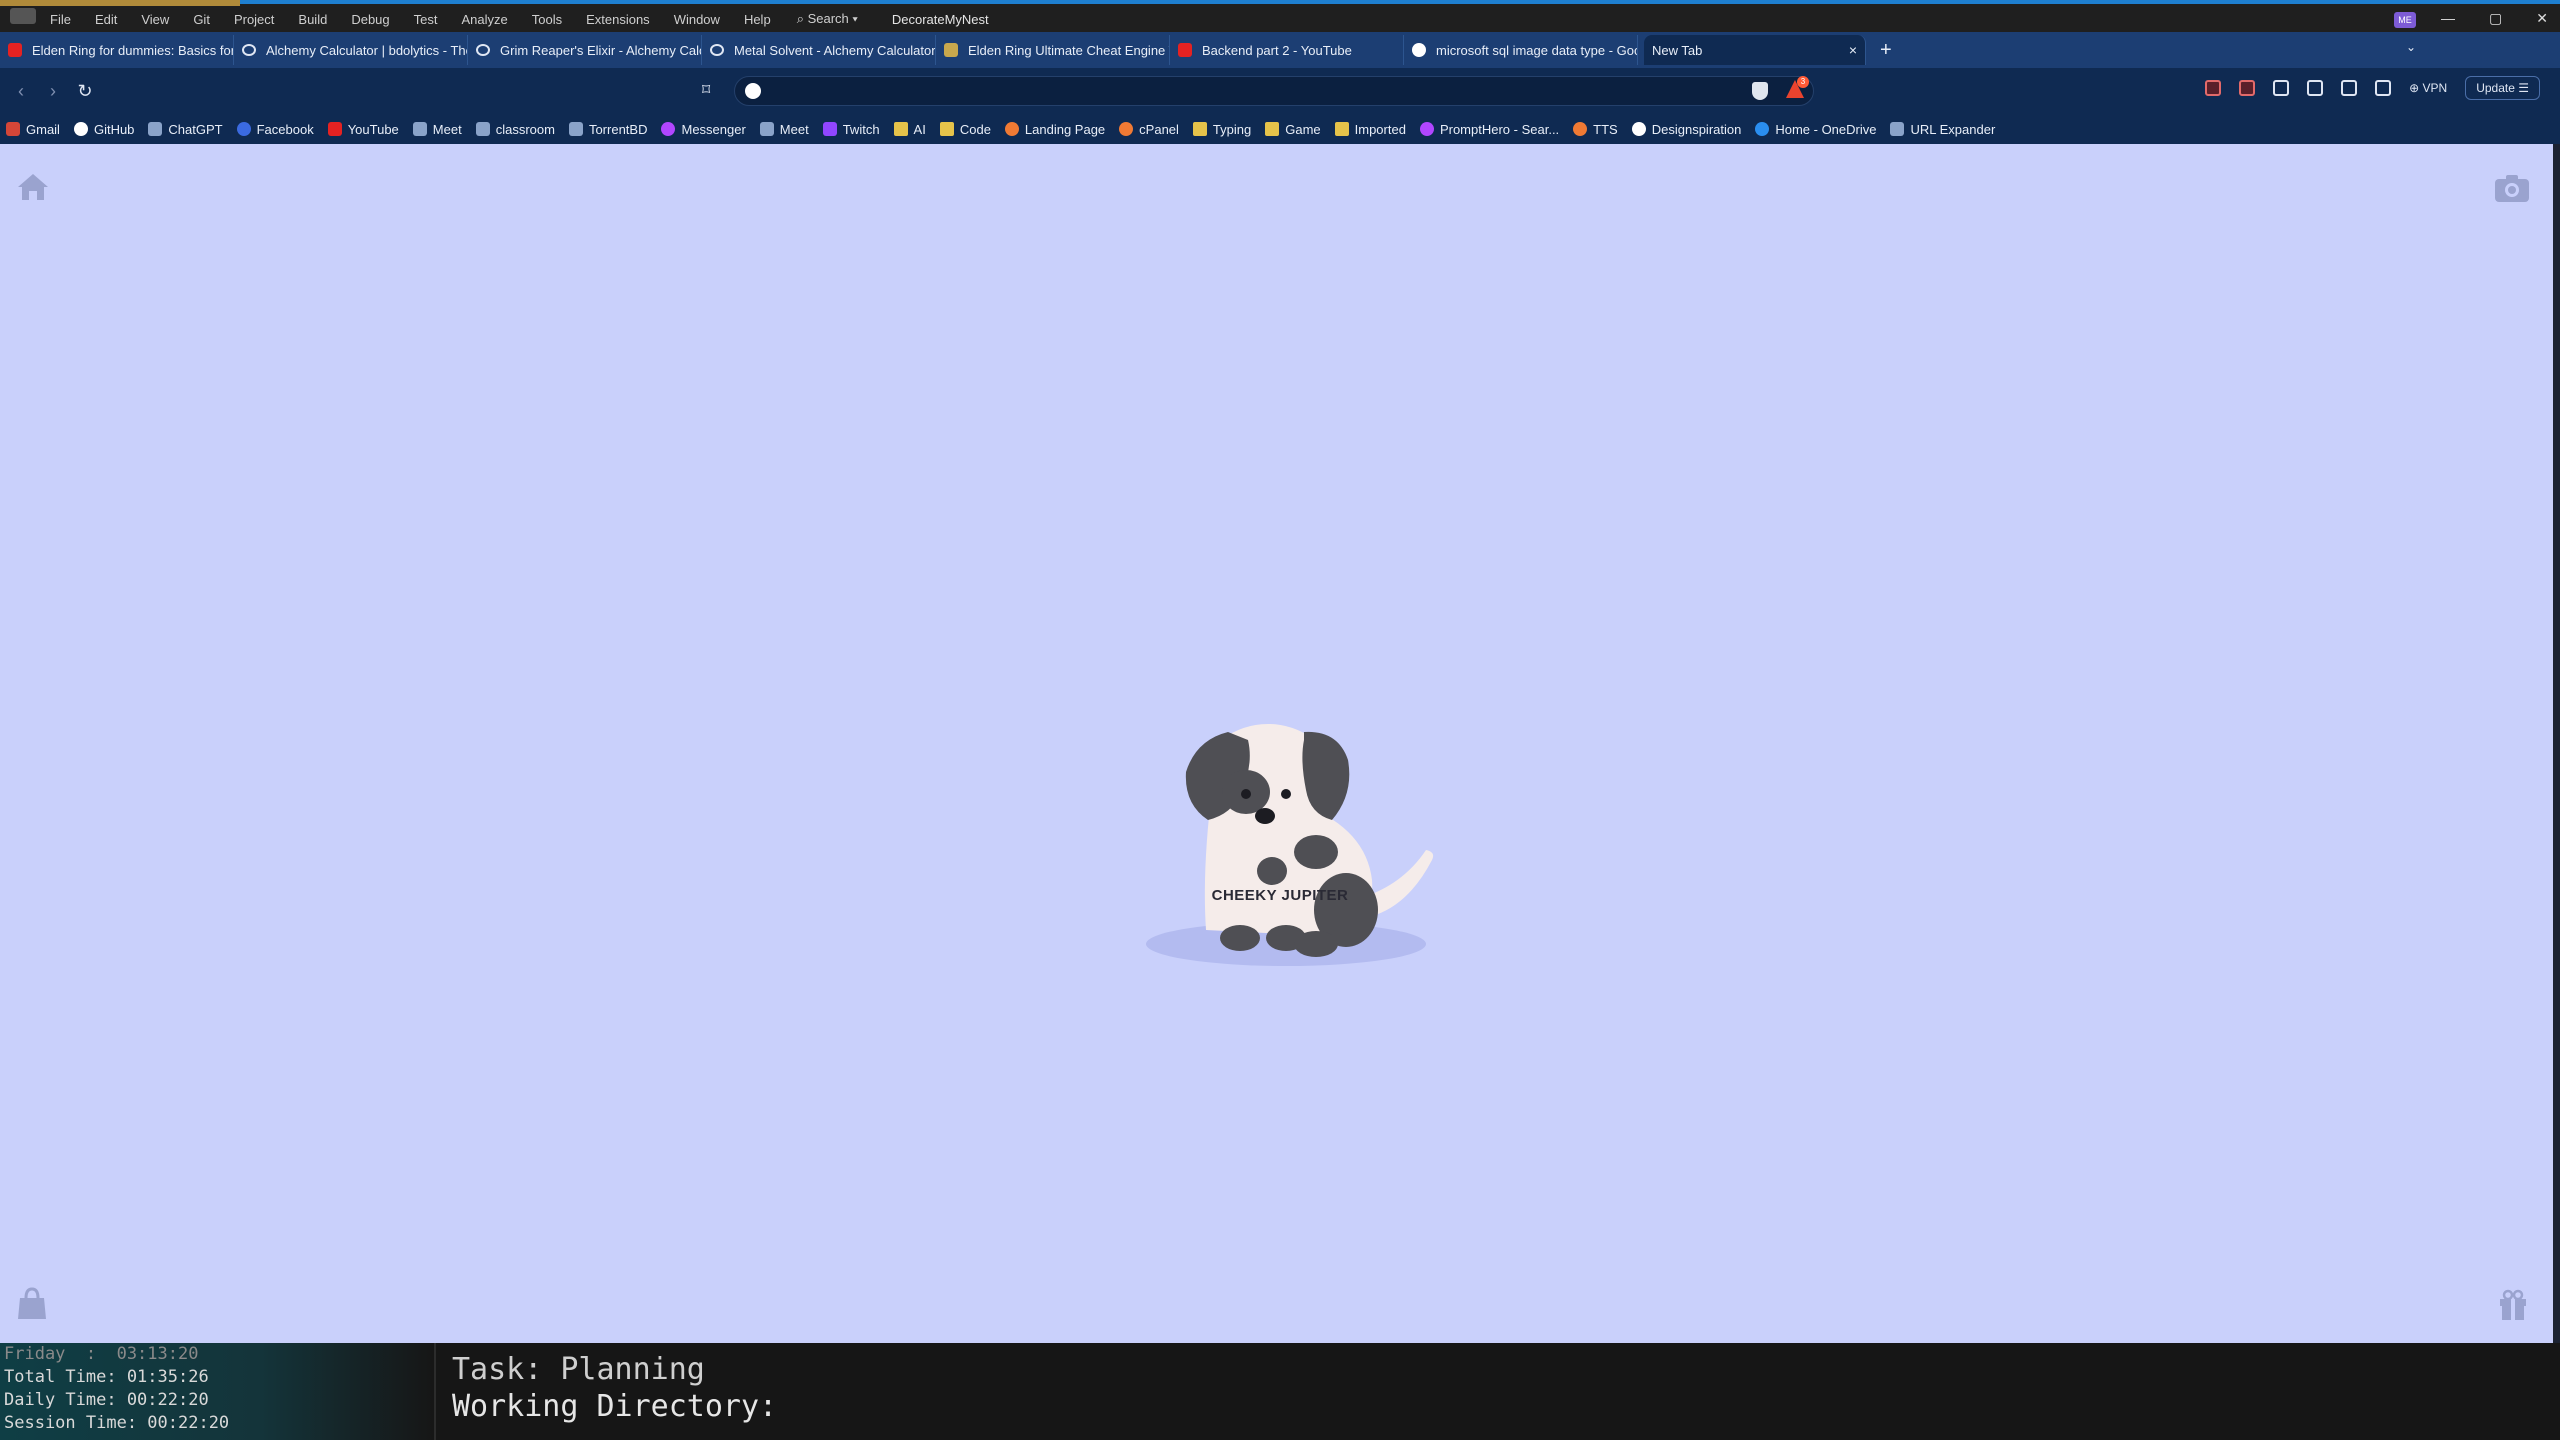  I want to click on tab: microsoft sql image data type - Goo, so click(1521, 50).